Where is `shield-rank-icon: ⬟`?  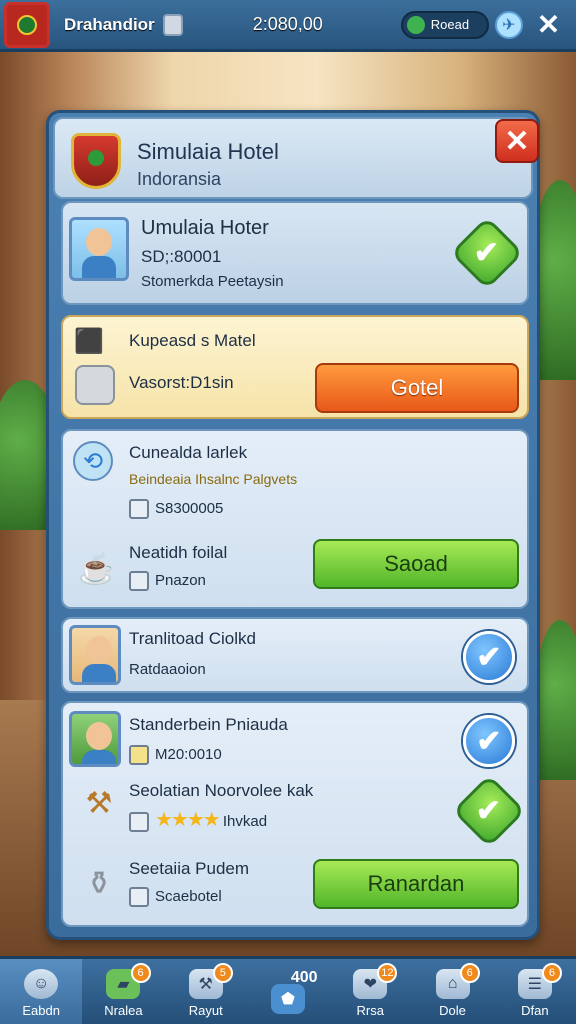
shield-rank-icon: ⬟ is located at coordinates (287, 999).